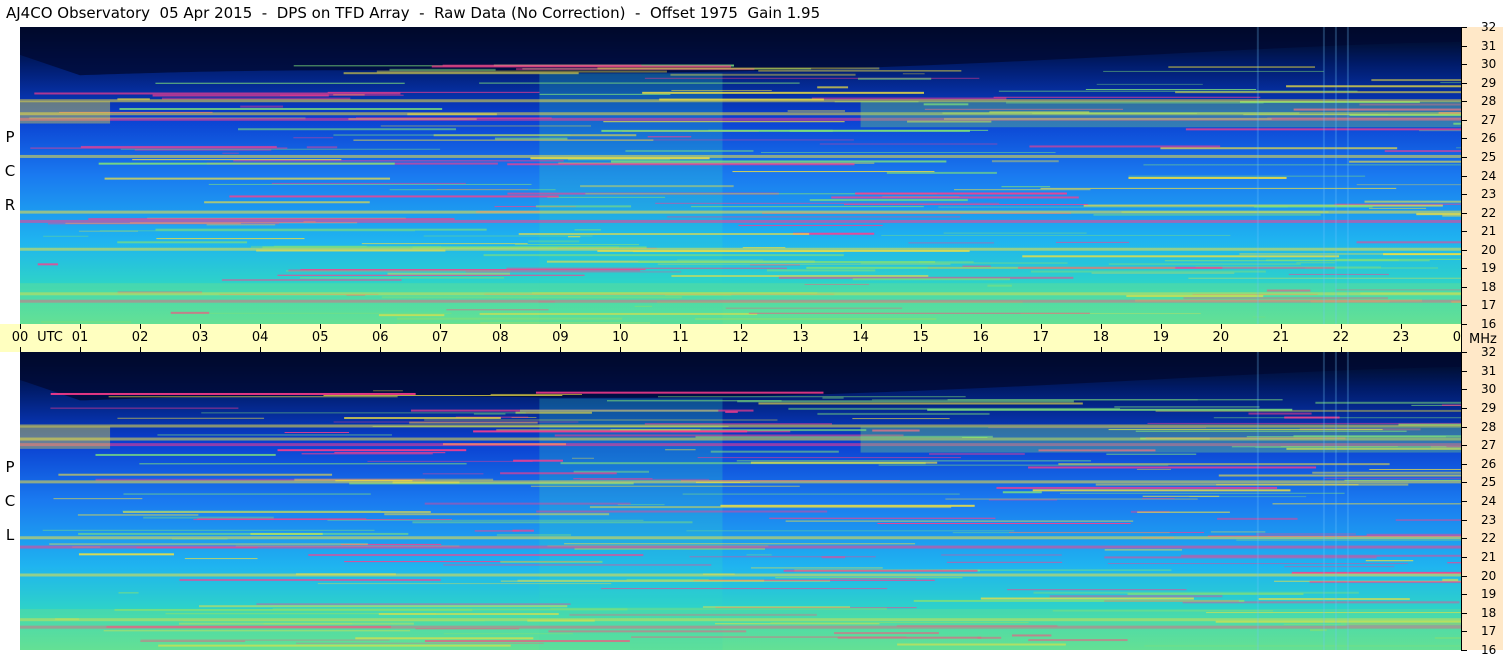 This screenshot has height=672, width=1503. I want to click on vertical-interference, so click(1335, 175).